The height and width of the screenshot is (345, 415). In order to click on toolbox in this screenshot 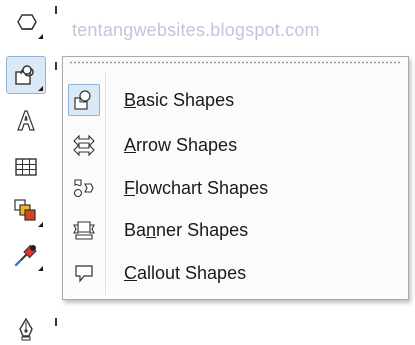, I will do `click(30, 172)`.